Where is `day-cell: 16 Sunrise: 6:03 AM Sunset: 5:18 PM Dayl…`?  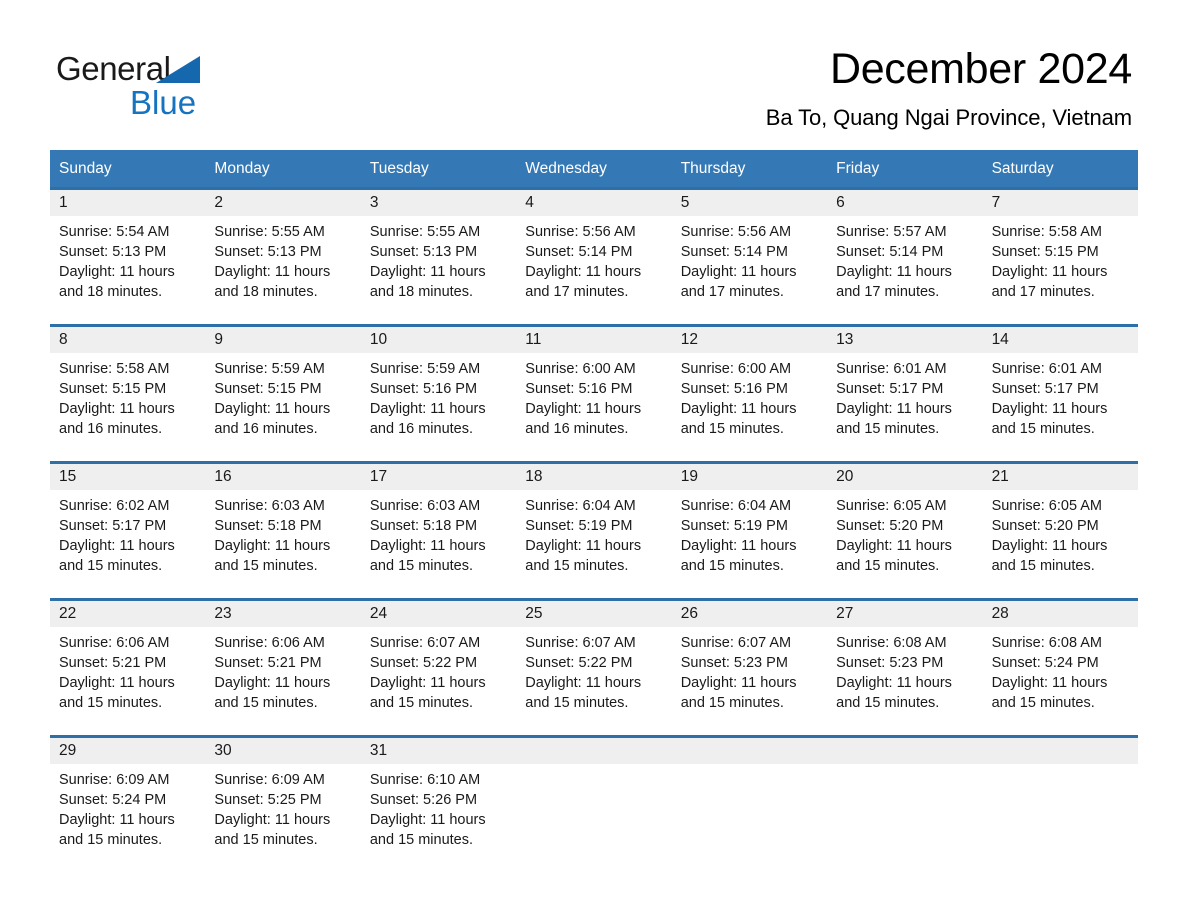
day-cell: 16 Sunrise: 6:03 AM Sunset: 5:18 PM Dayl… is located at coordinates (282, 531).